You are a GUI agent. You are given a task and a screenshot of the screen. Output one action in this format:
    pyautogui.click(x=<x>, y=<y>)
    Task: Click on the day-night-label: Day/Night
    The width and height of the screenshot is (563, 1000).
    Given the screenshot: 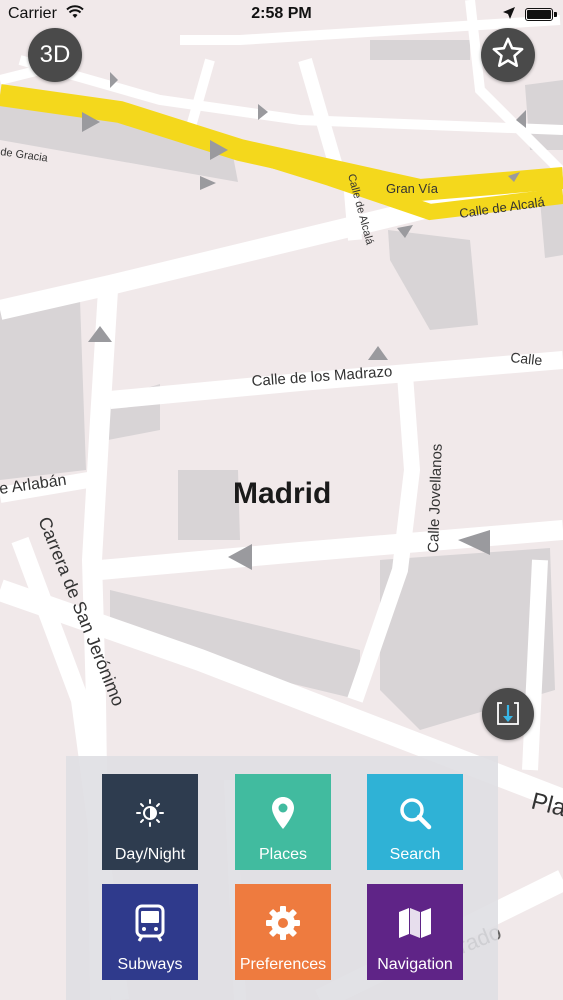 What is the action you would take?
    pyautogui.click(x=150, y=854)
    